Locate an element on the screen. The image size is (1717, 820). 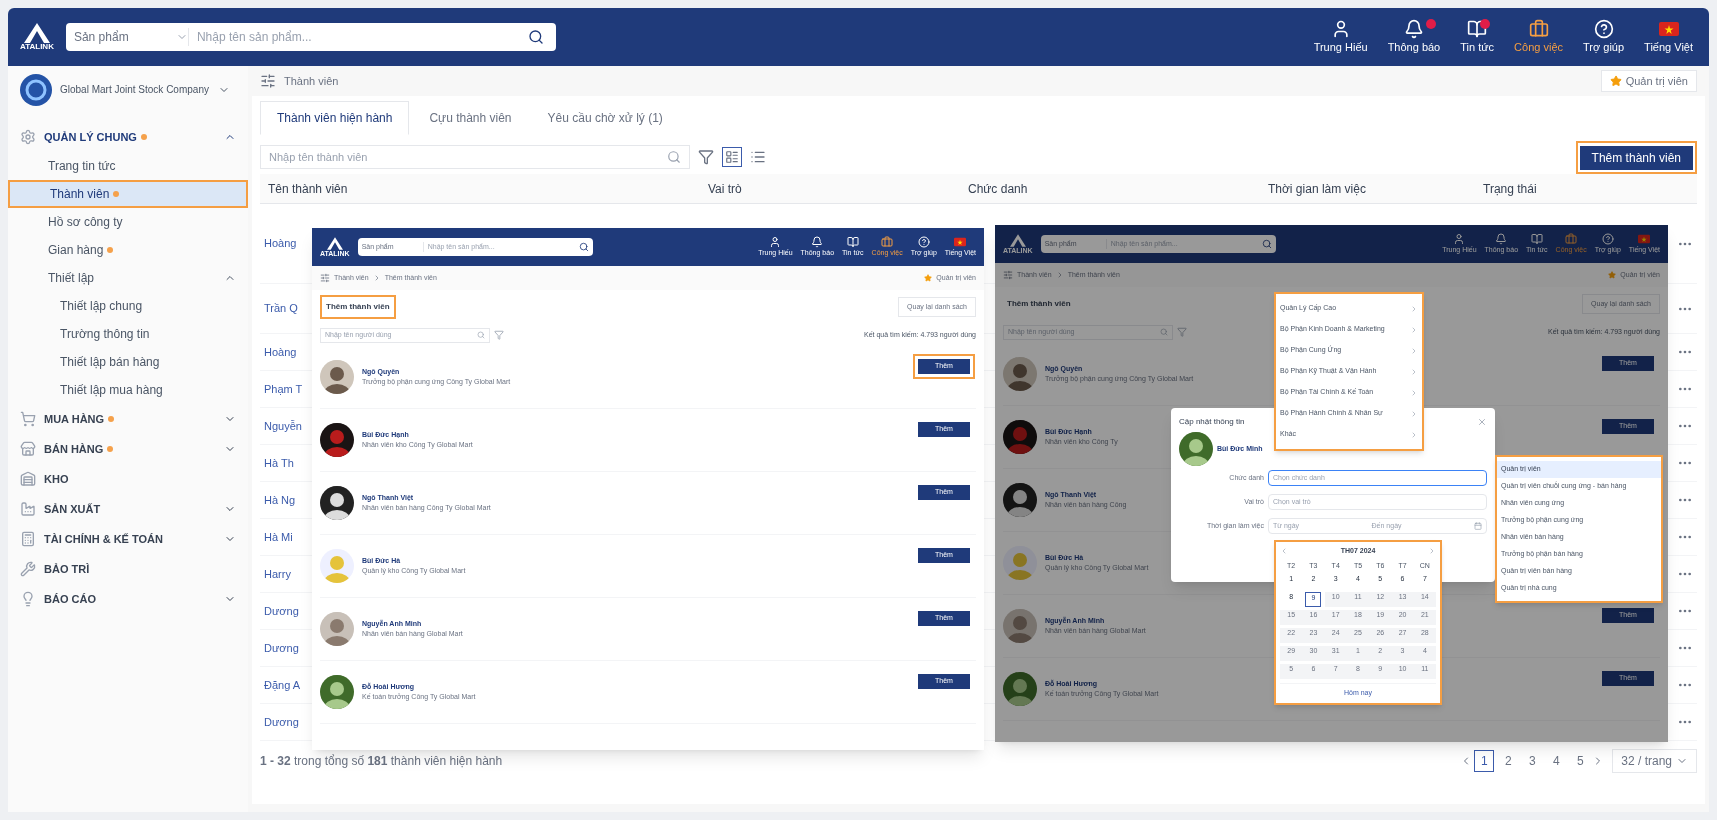
member-name-cell: Đặng A is located at coordinates (282, 685).